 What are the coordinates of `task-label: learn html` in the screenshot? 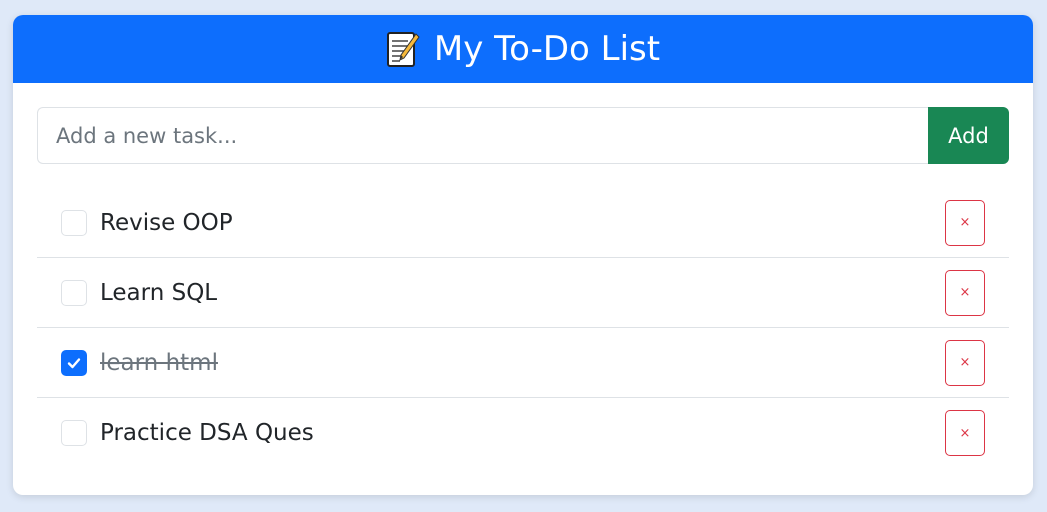 It's located at (159, 362).